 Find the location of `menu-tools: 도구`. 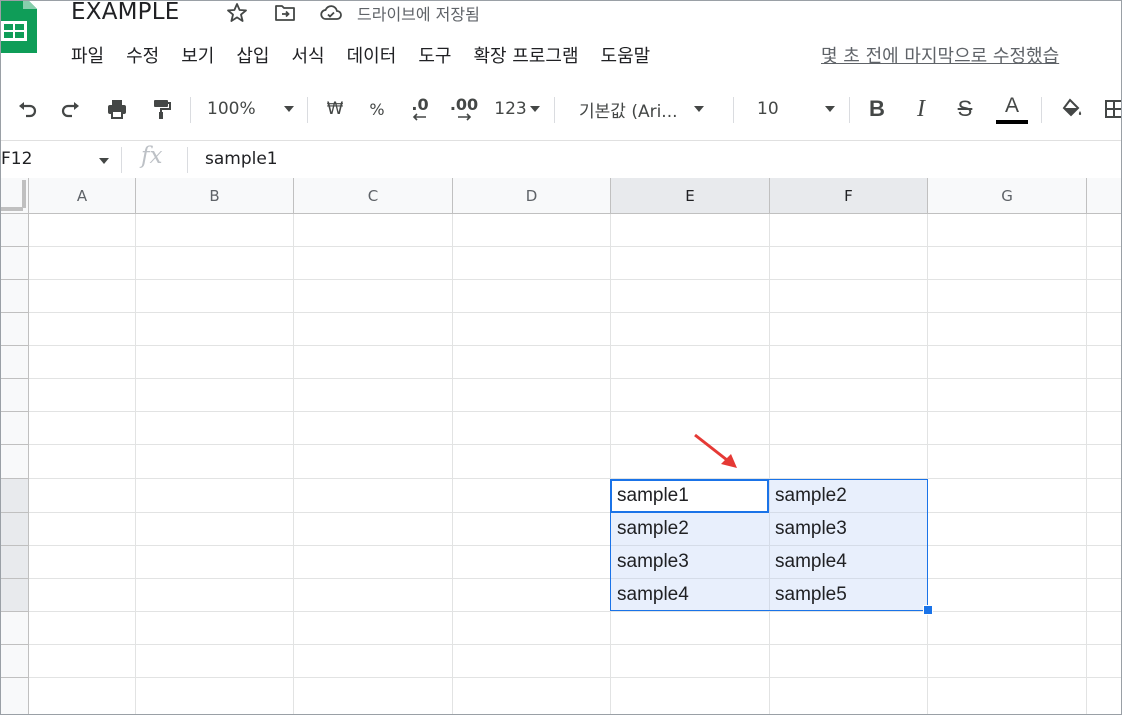

menu-tools: 도구 is located at coordinates (434, 55).